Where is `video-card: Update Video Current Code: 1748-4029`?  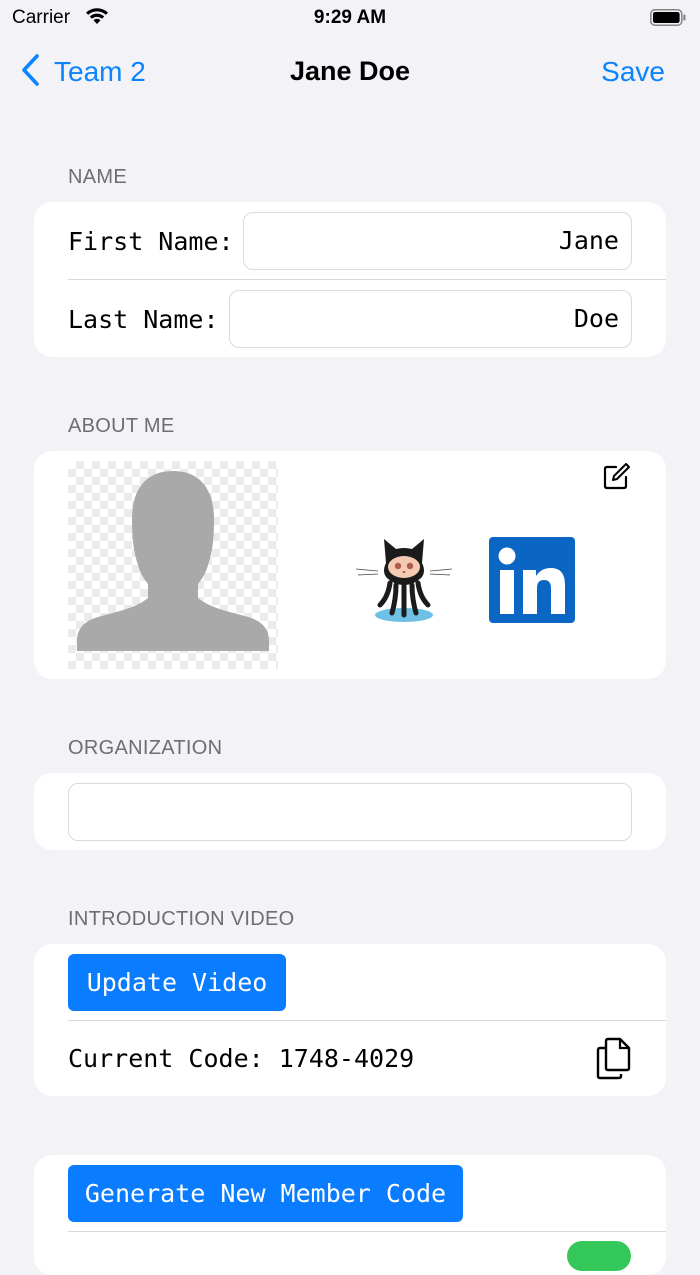 video-card: Update Video Current Code: 1748-4029 is located at coordinates (350, 1020).